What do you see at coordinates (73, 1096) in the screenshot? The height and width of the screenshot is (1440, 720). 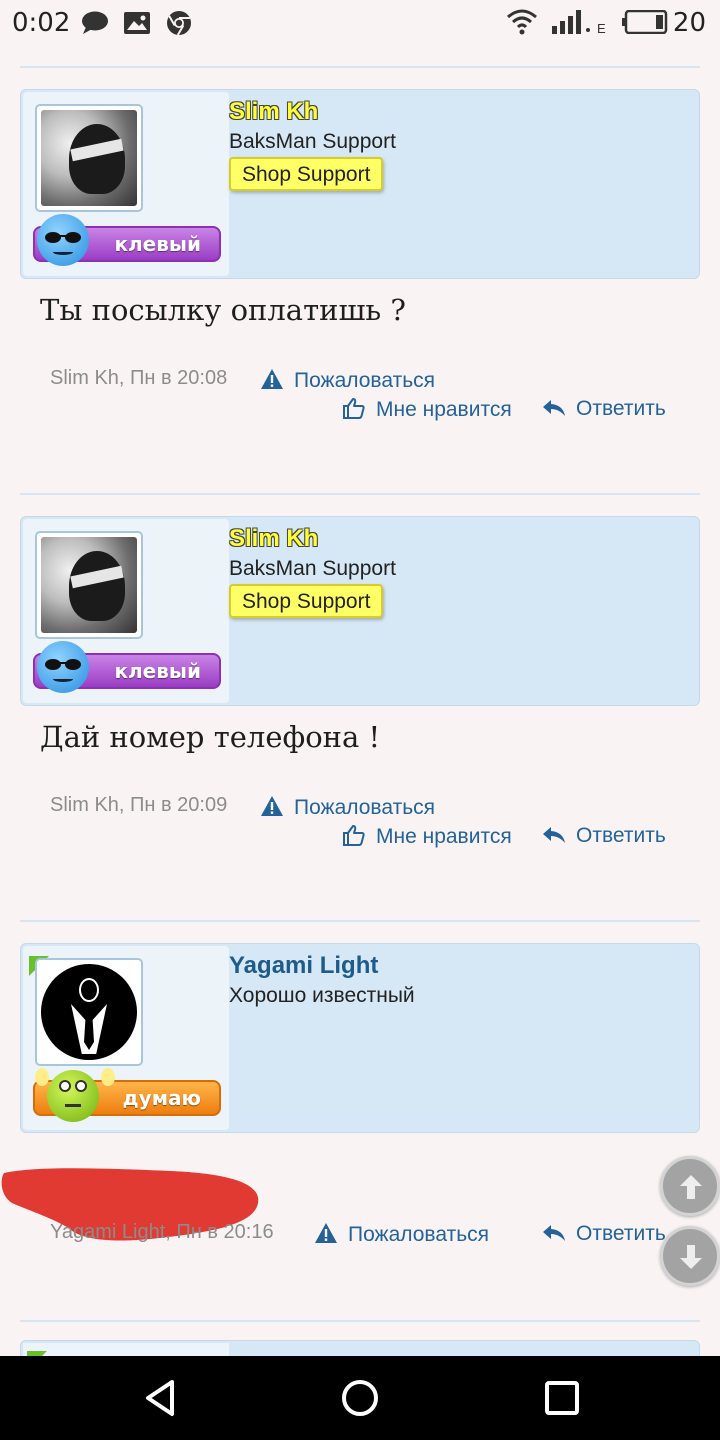 I see `thinking-smiley-icon` at bounding box center [73, 1096].